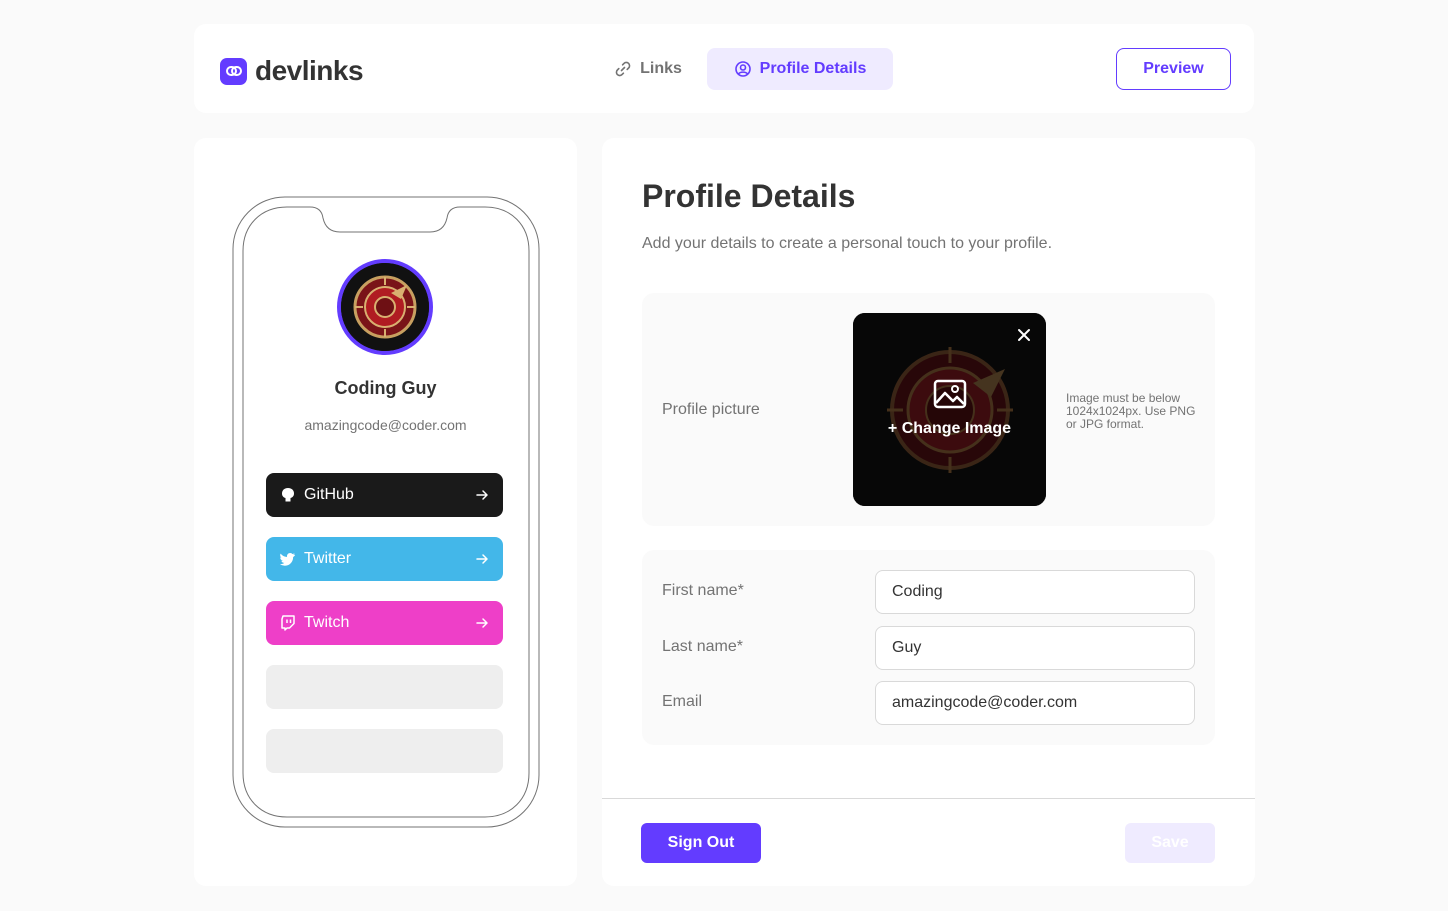 The image size is (1448, 911). I want to click on user-circle-icon, so click(742, 69).